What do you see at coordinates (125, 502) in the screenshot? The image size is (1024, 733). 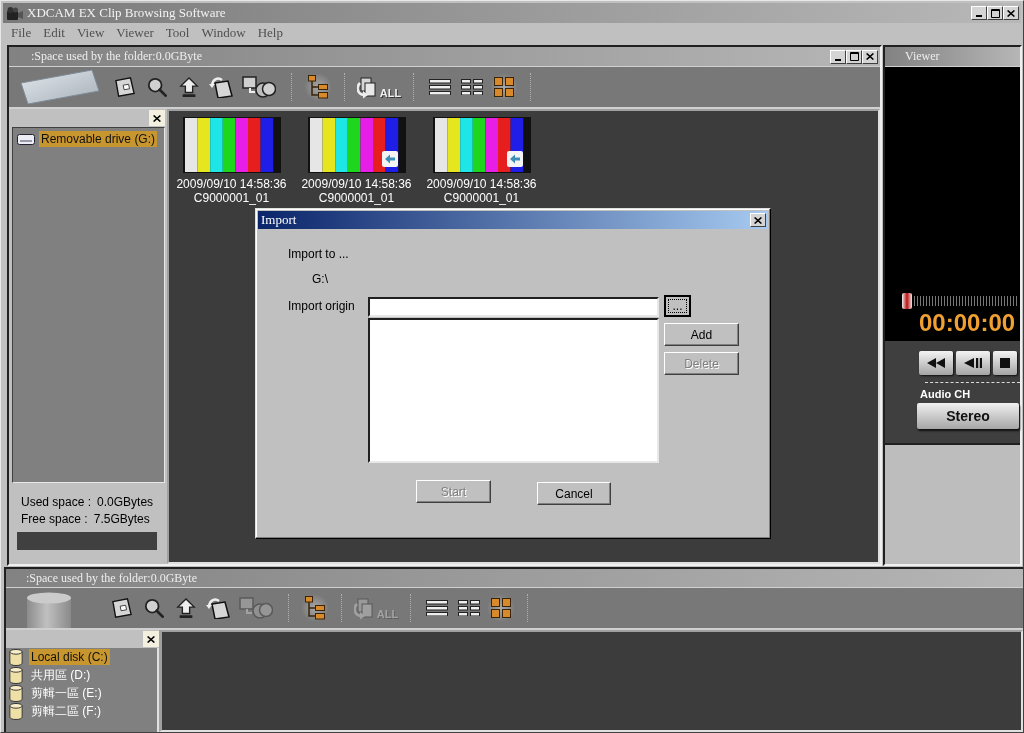 I see `used-space-value: 0.0GBytes` at bounding box center [125, 502].